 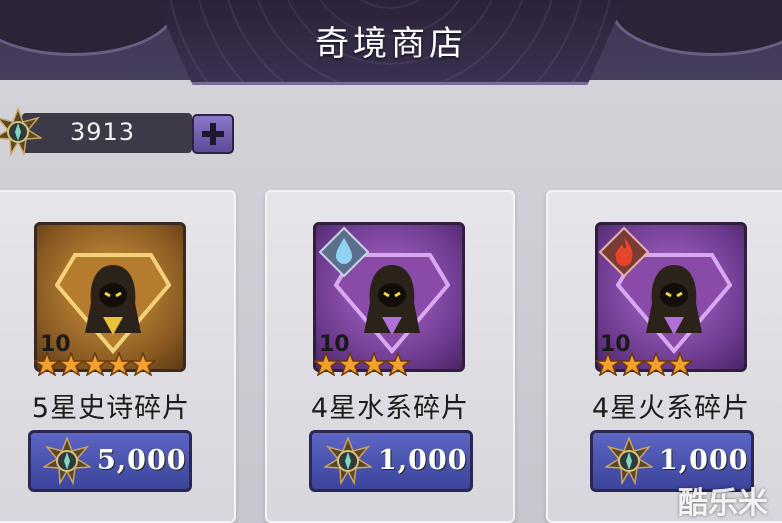 What do you see at coordinates (142, 460) in the screenshot?
I see `item-price: 5,000` at bounding box center [142, 460].